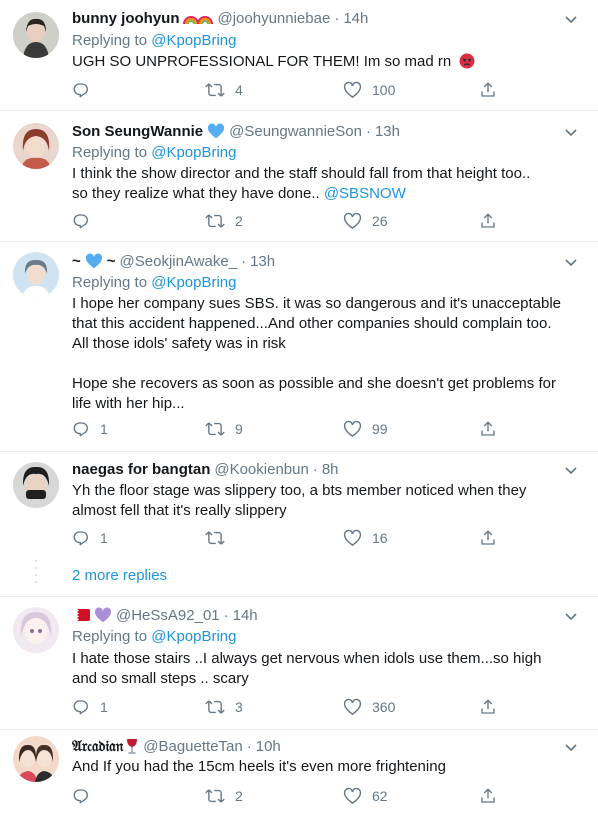  I want to click on like-icon, so click(352, 429).